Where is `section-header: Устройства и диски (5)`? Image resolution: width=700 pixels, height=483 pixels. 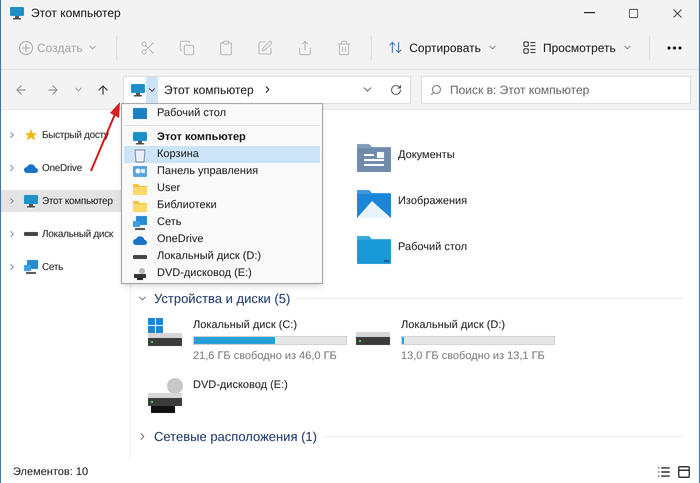
section-header: Устройства и диски (5) is located at coordinates (222, 298).